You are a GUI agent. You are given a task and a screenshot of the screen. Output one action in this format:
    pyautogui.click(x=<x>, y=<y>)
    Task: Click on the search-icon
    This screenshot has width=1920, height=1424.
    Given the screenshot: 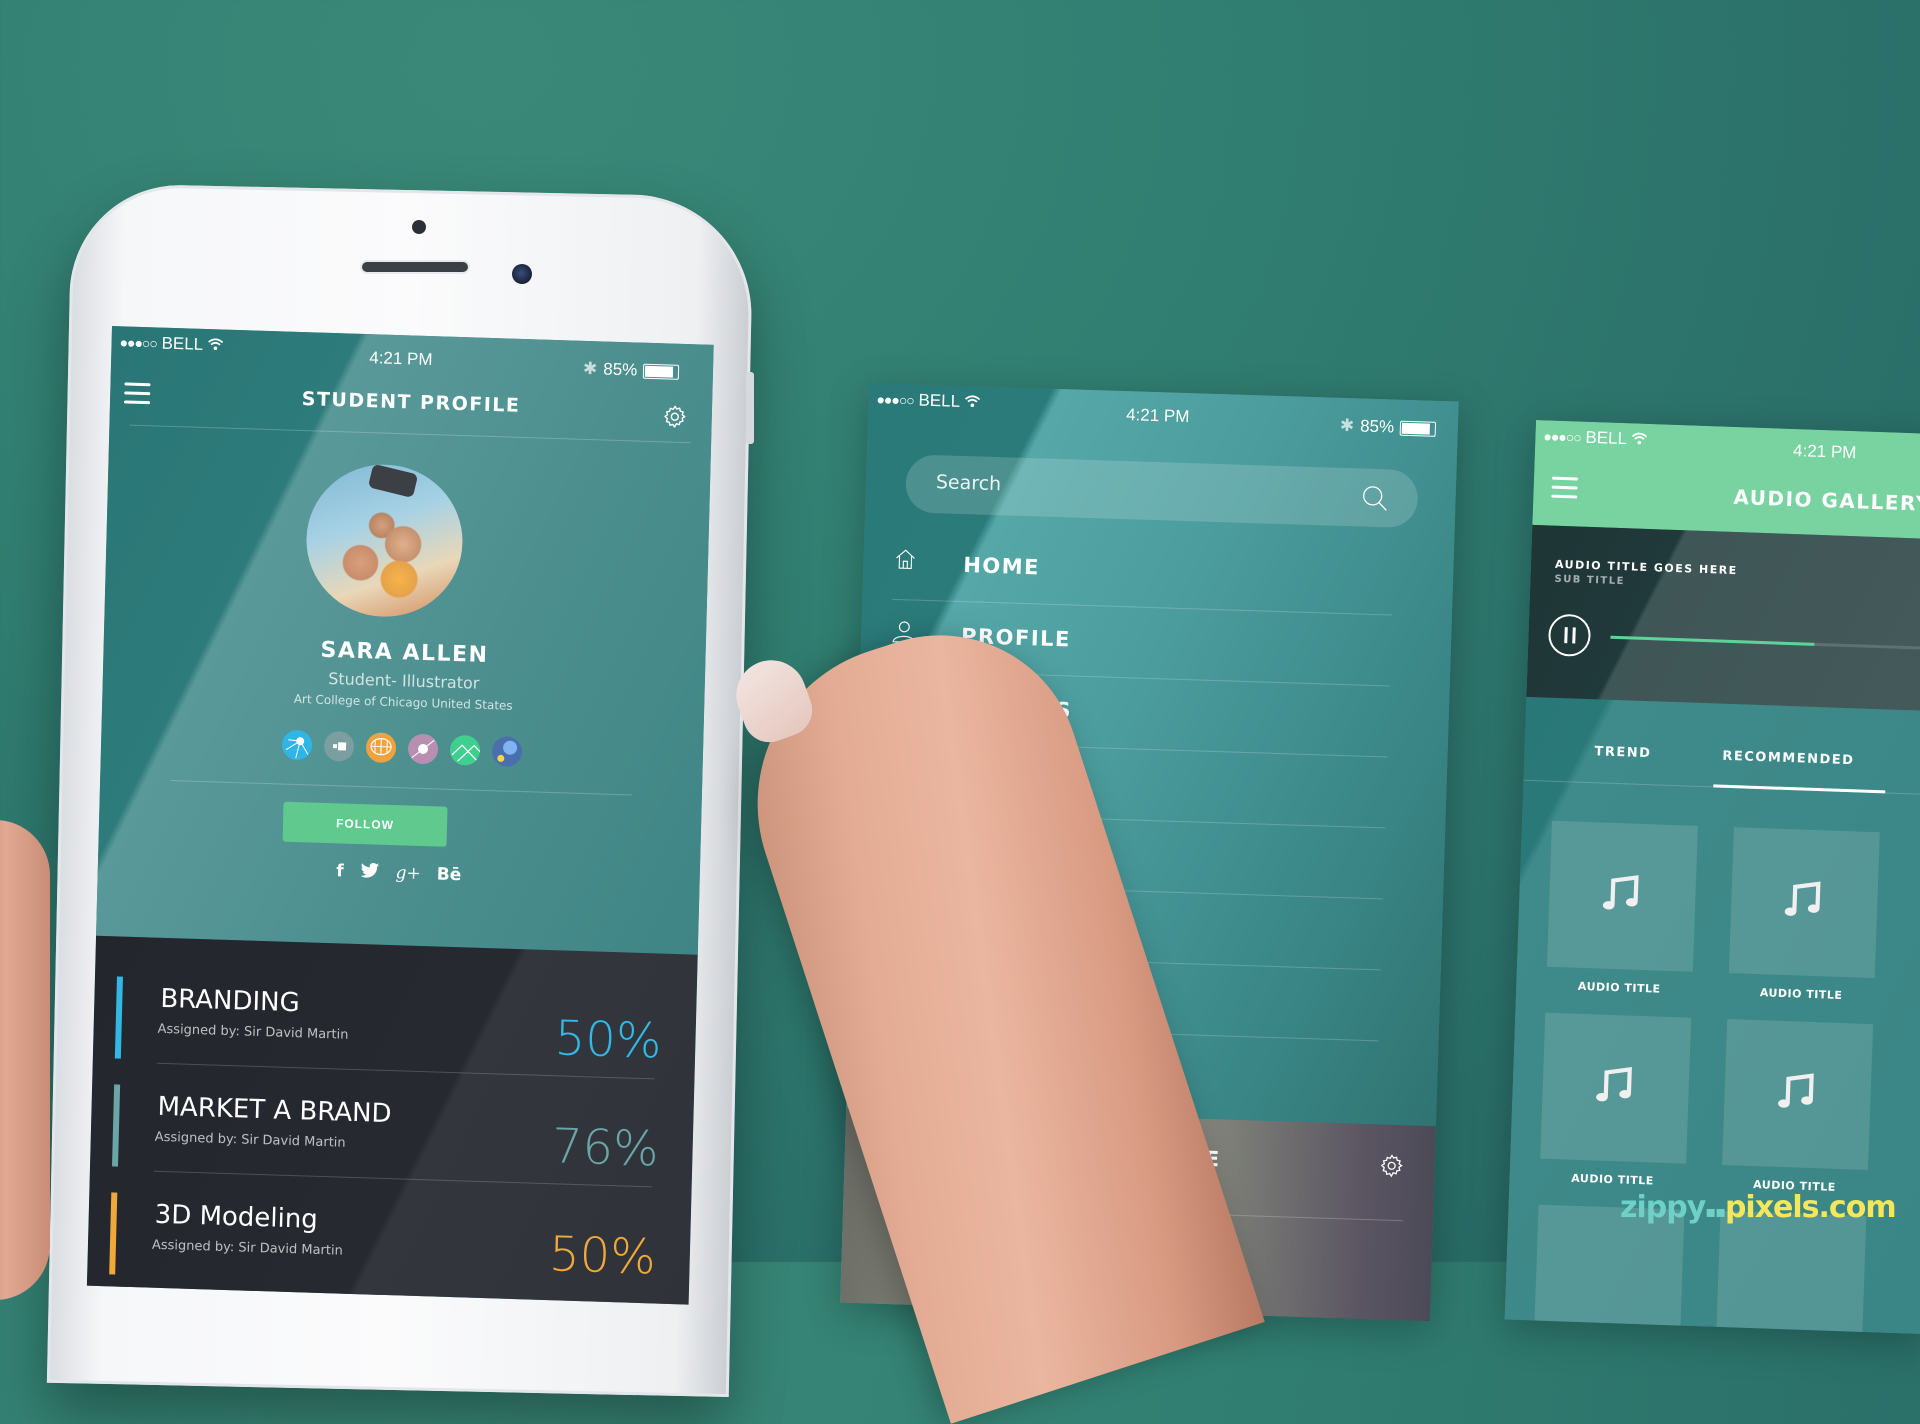 What is the action you would take?
    pyautogui.click(x=1374, y=499)
    